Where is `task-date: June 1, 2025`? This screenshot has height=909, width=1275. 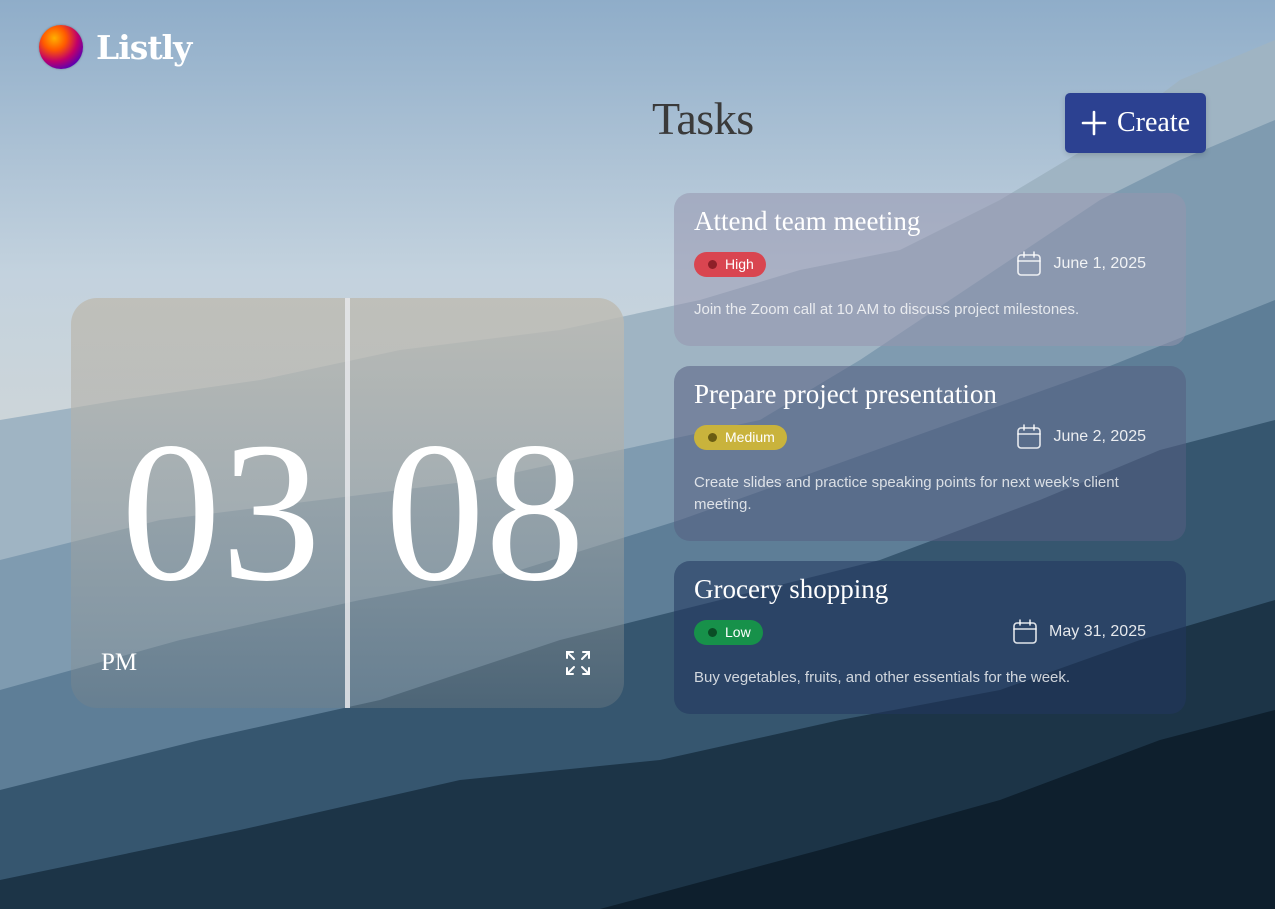
task-date: June 1, 2025 is located at coordinates (1081, 264).